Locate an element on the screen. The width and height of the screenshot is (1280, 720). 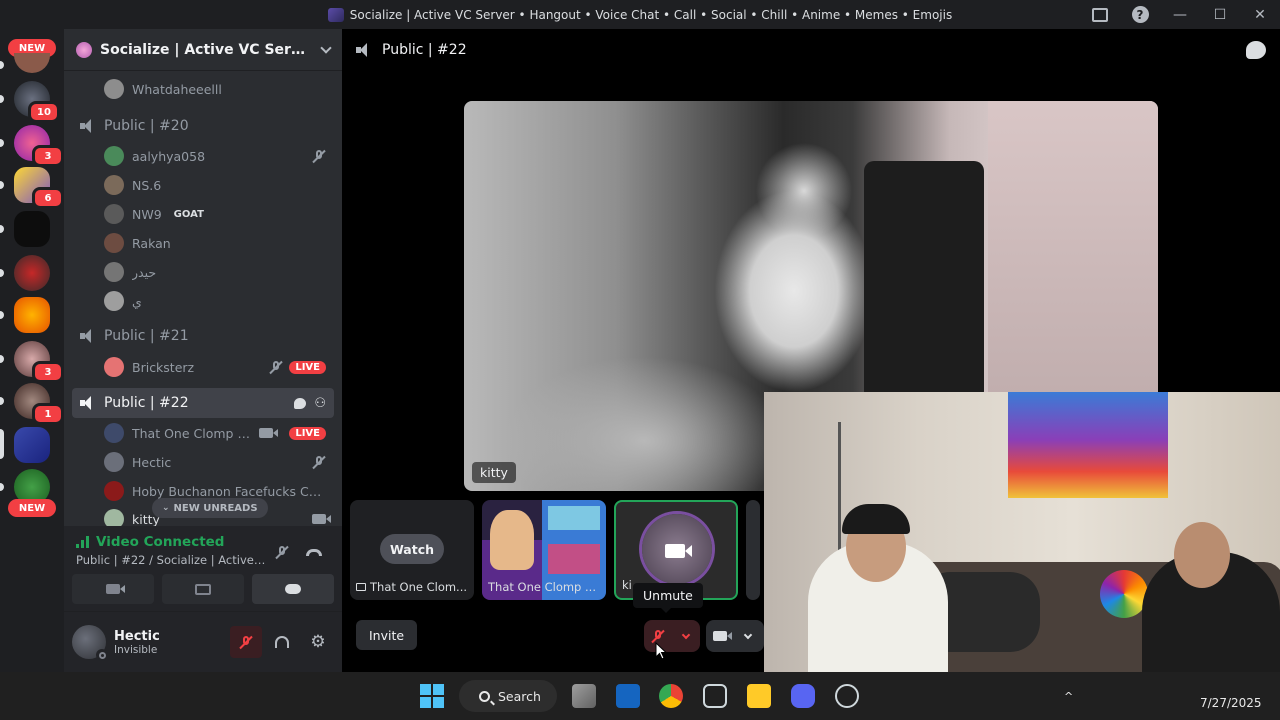
file-explorer-icon is located at coordinates (759, 696).